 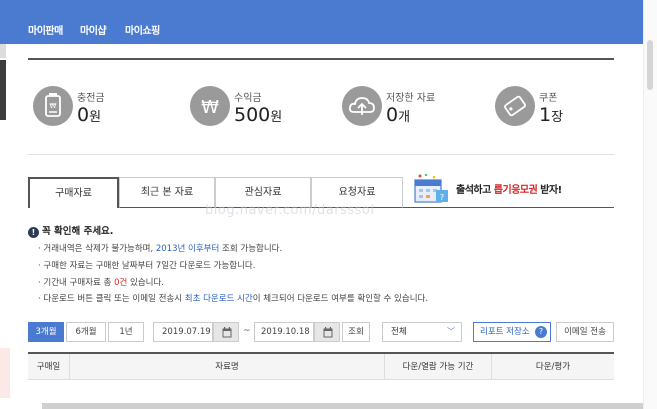 I want to click on nav-item-my-shop: 마이샵, so click(x=93, y=29).